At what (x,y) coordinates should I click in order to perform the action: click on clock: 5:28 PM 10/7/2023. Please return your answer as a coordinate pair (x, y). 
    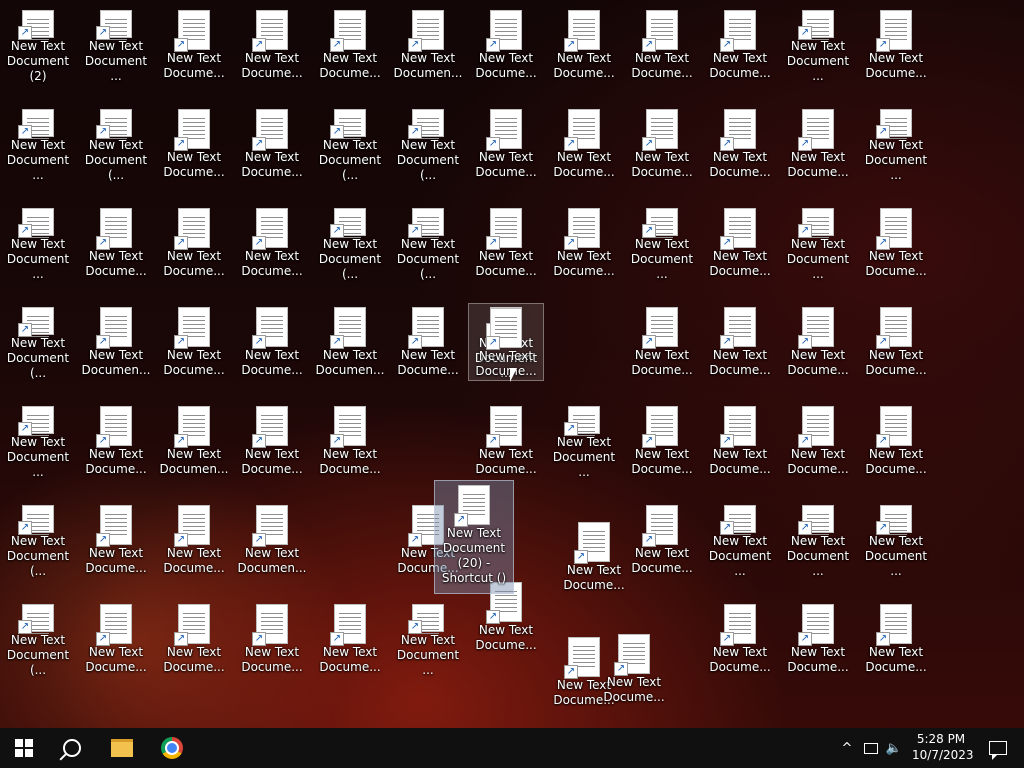
    Looking at the image, I should click on (943, 747).